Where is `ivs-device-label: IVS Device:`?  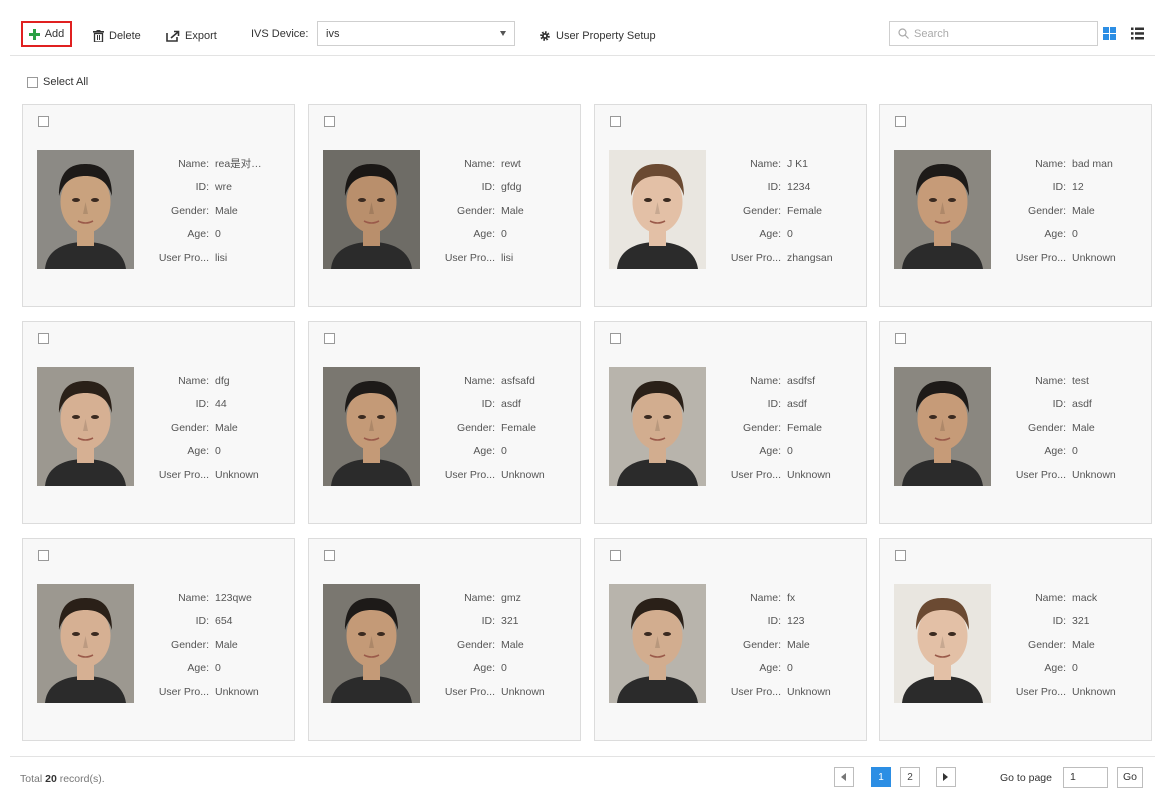
ivs-device-label: IVS Device: is located at coordinates (280, 34).